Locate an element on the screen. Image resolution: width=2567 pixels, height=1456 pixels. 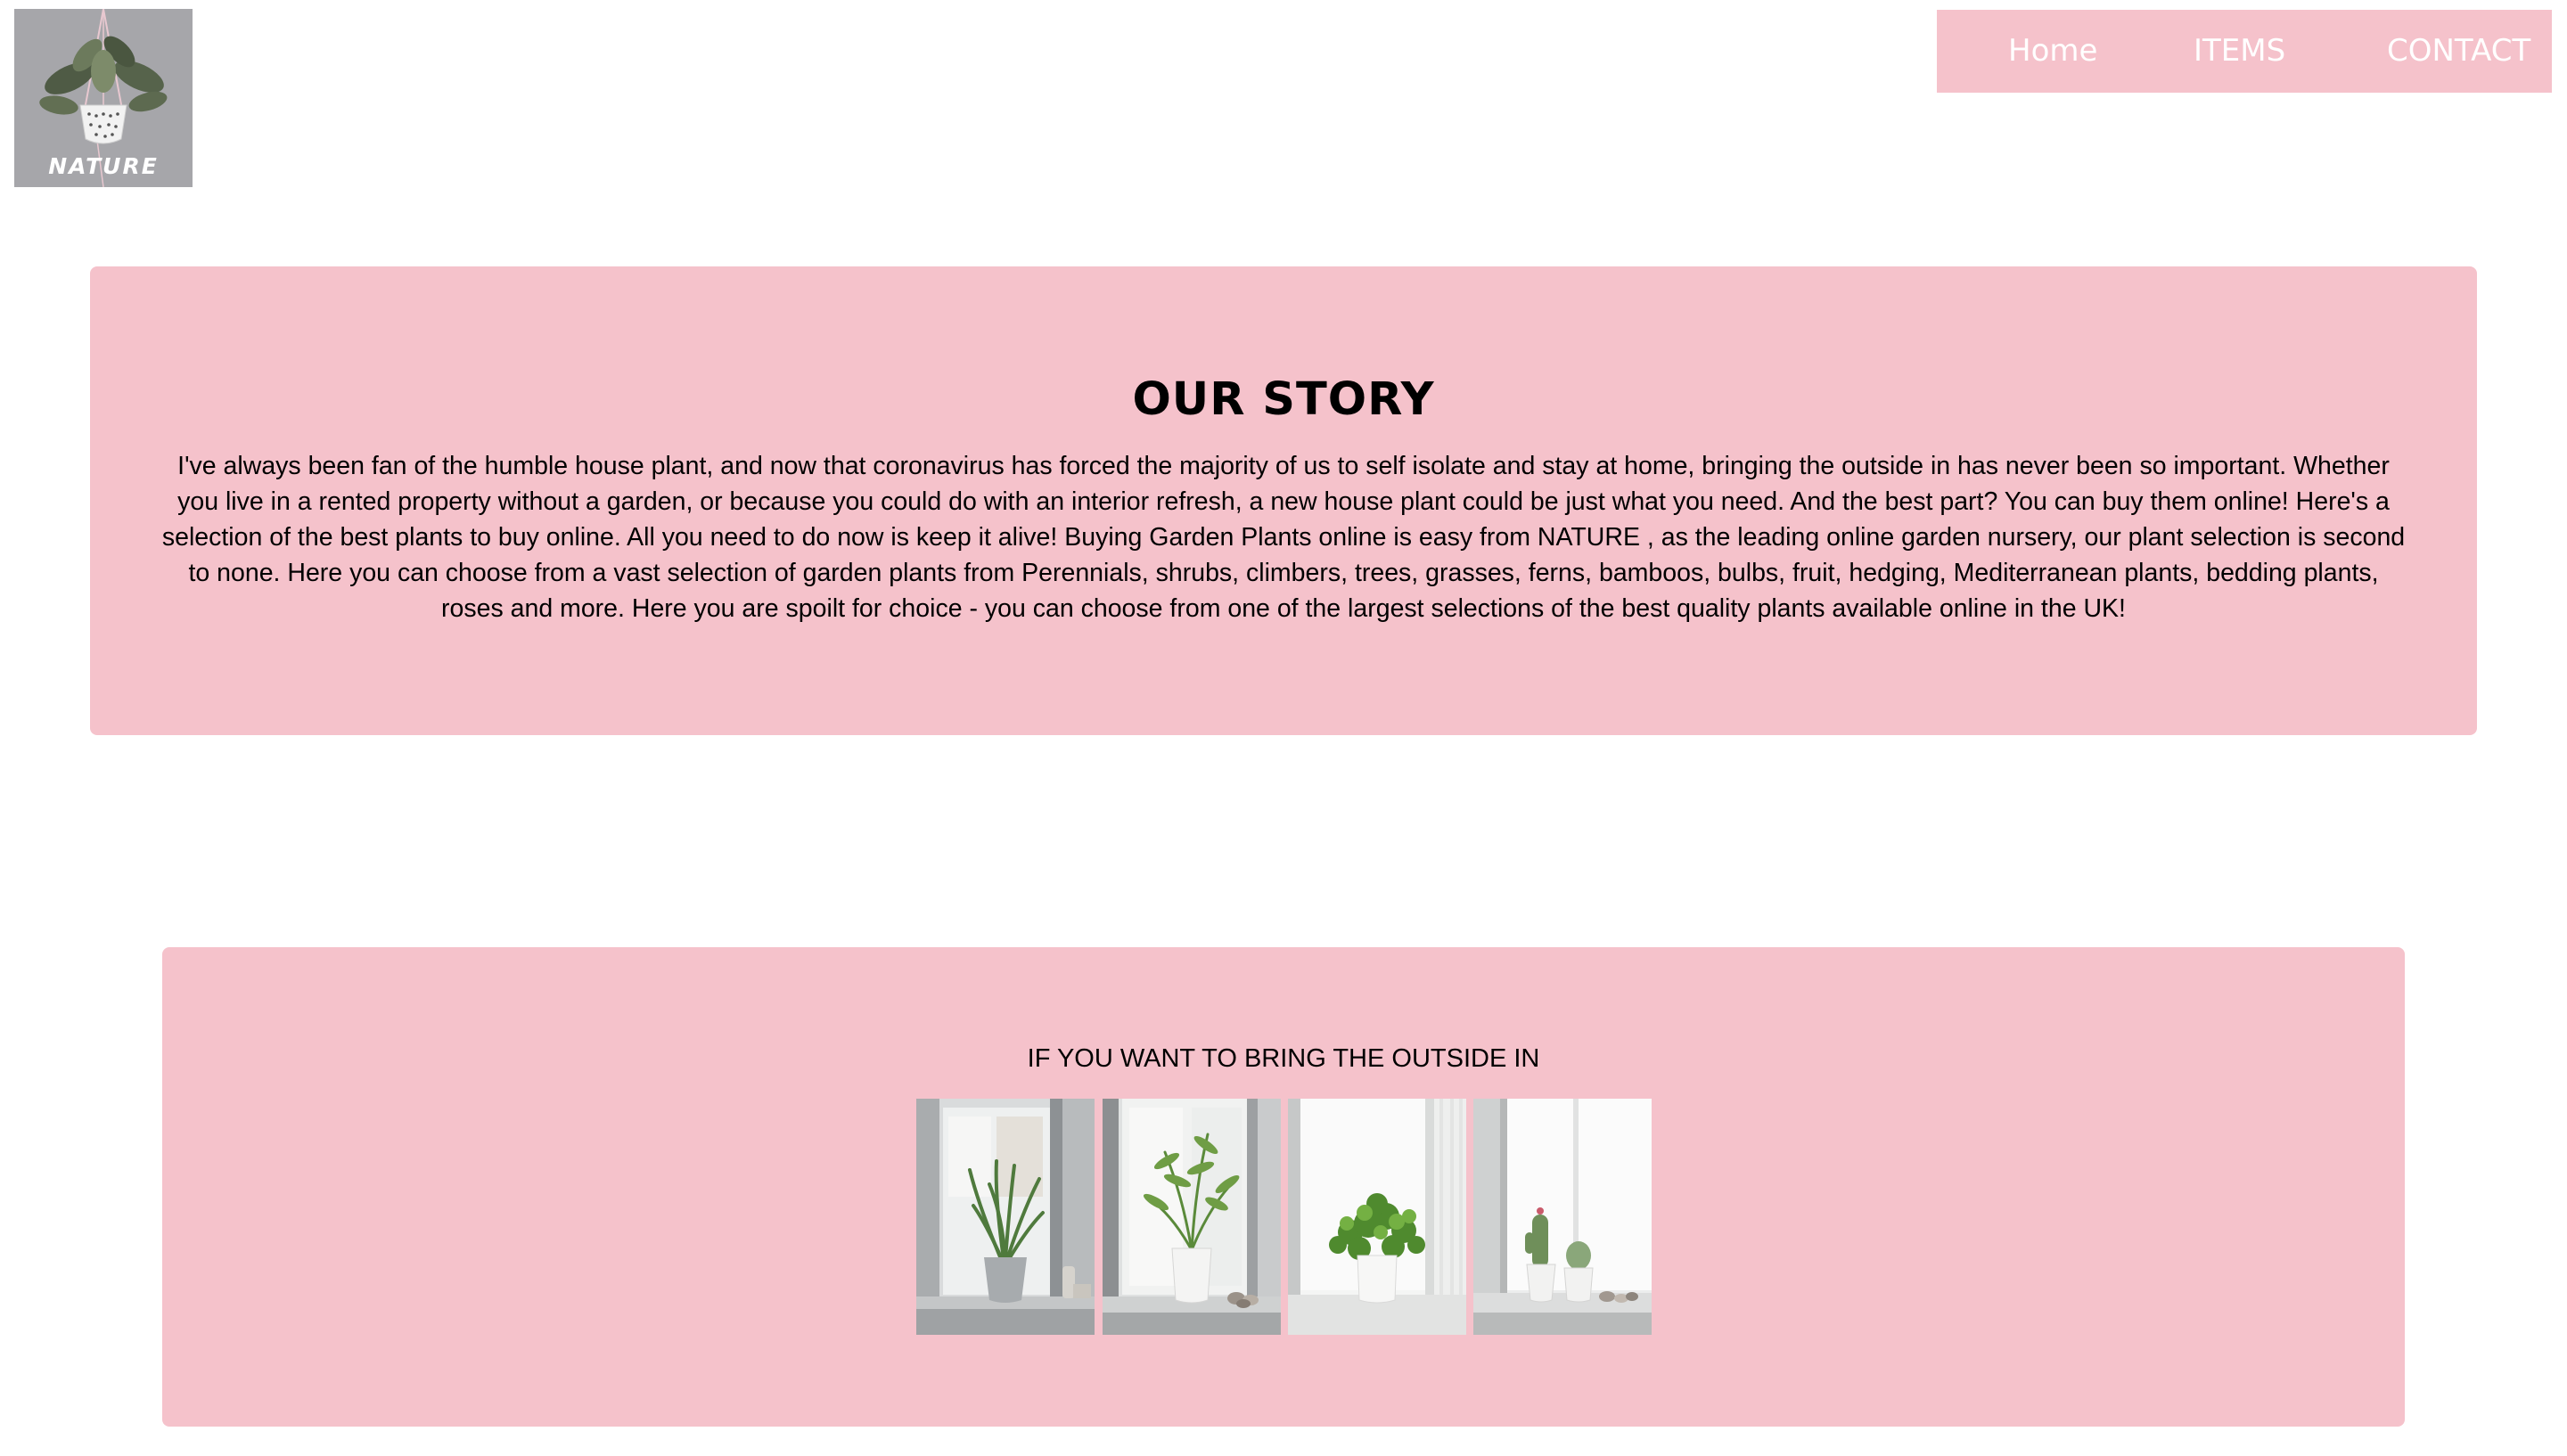
nature-logo: NATURE is located at coordinates (103, 98).